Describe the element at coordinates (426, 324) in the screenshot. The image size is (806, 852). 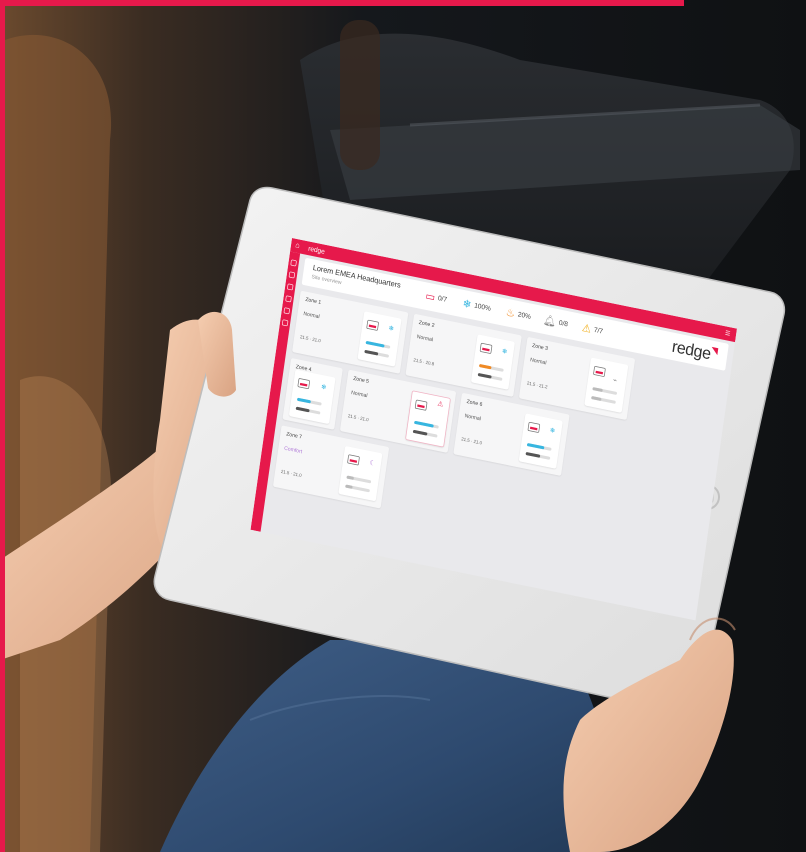
I see `zone-name: Zone 2` at that location.